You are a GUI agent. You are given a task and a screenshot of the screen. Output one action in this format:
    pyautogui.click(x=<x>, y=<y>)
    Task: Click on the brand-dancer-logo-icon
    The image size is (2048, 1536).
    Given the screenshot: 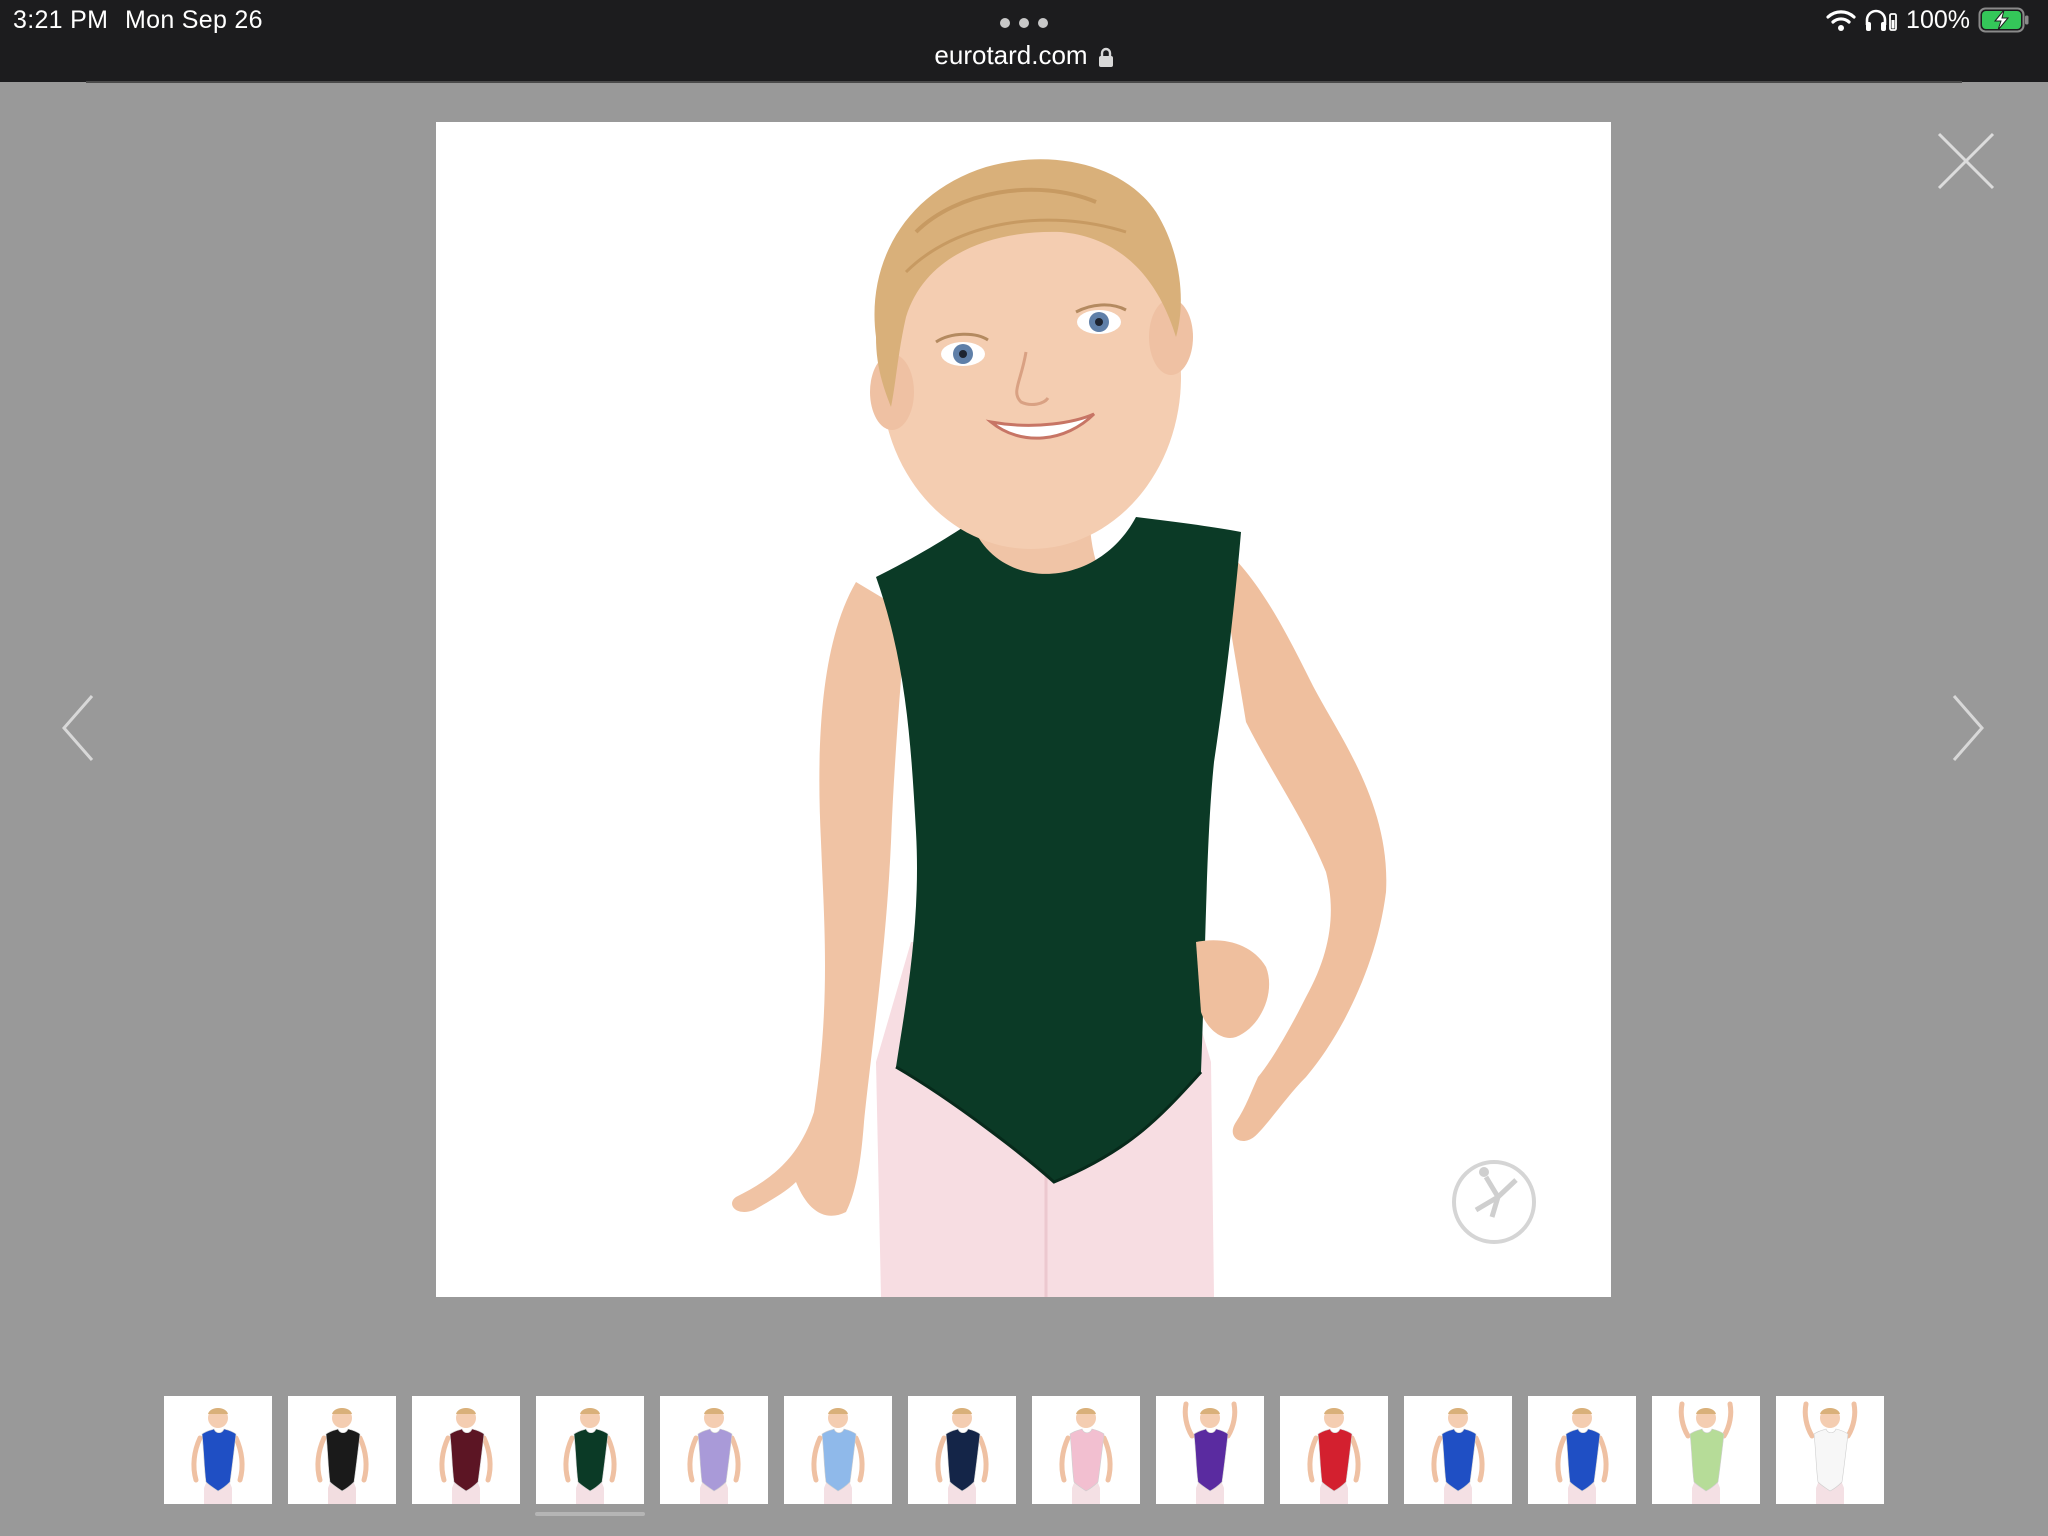 What is the action you would take?
    pyautogui.click(x=1494, y=1202)
    